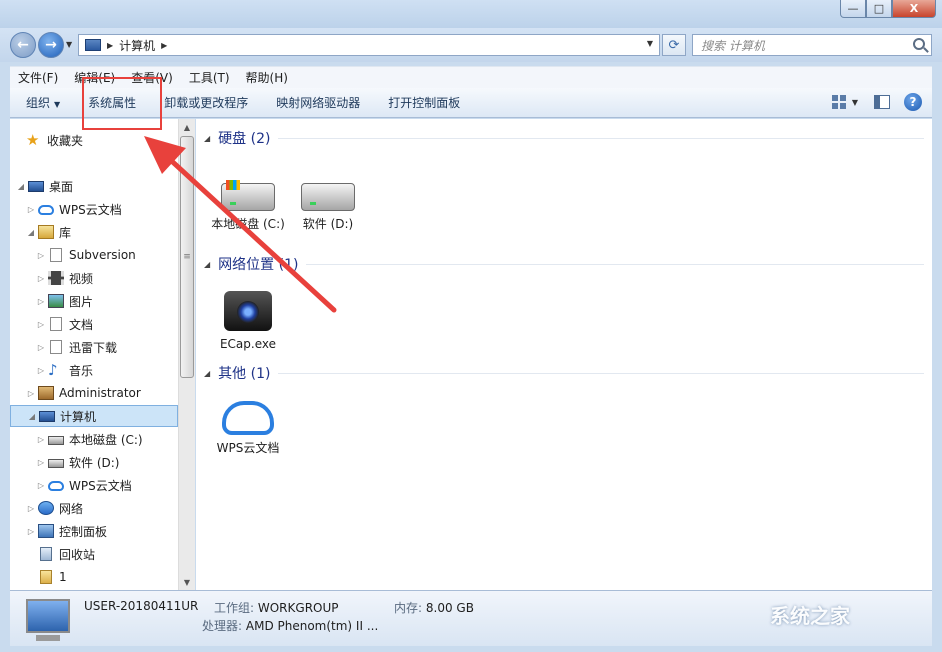 The height and width of the screenshot is (652, 942). I want to click on drive-d-tile: 软件 (D:), so click(328, 207).